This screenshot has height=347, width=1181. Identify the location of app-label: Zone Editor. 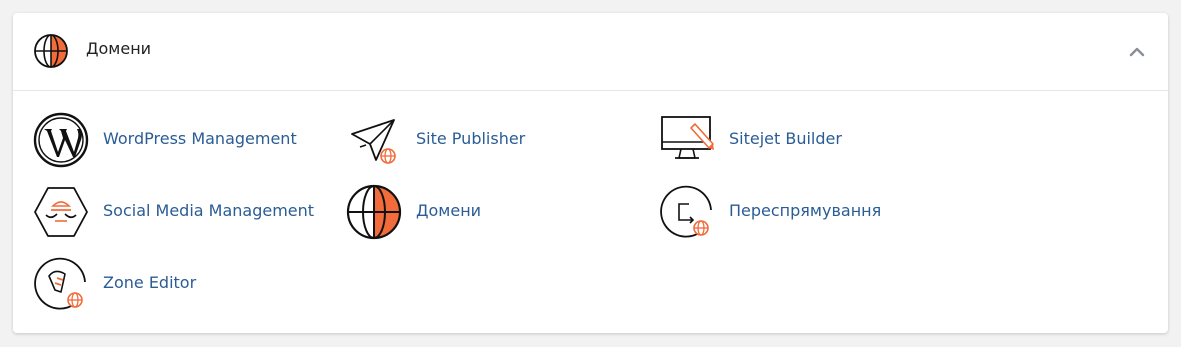
(150, 282).